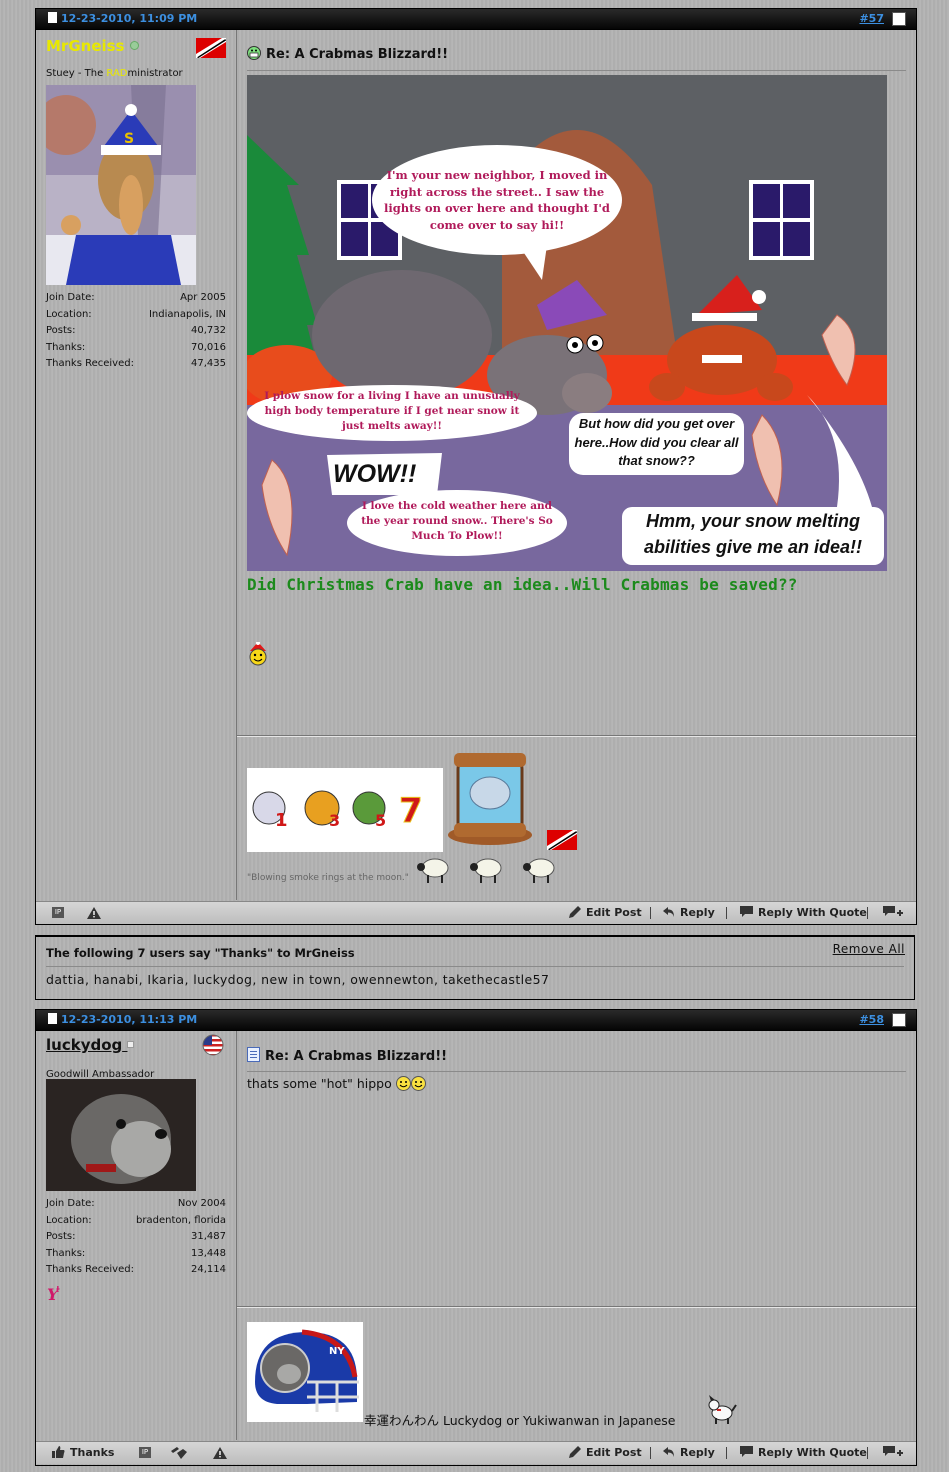 Image resolution: width=949 pixels, height=1472 pixels. I want to click on thanks-user-link: new in town, so click(301, 979).